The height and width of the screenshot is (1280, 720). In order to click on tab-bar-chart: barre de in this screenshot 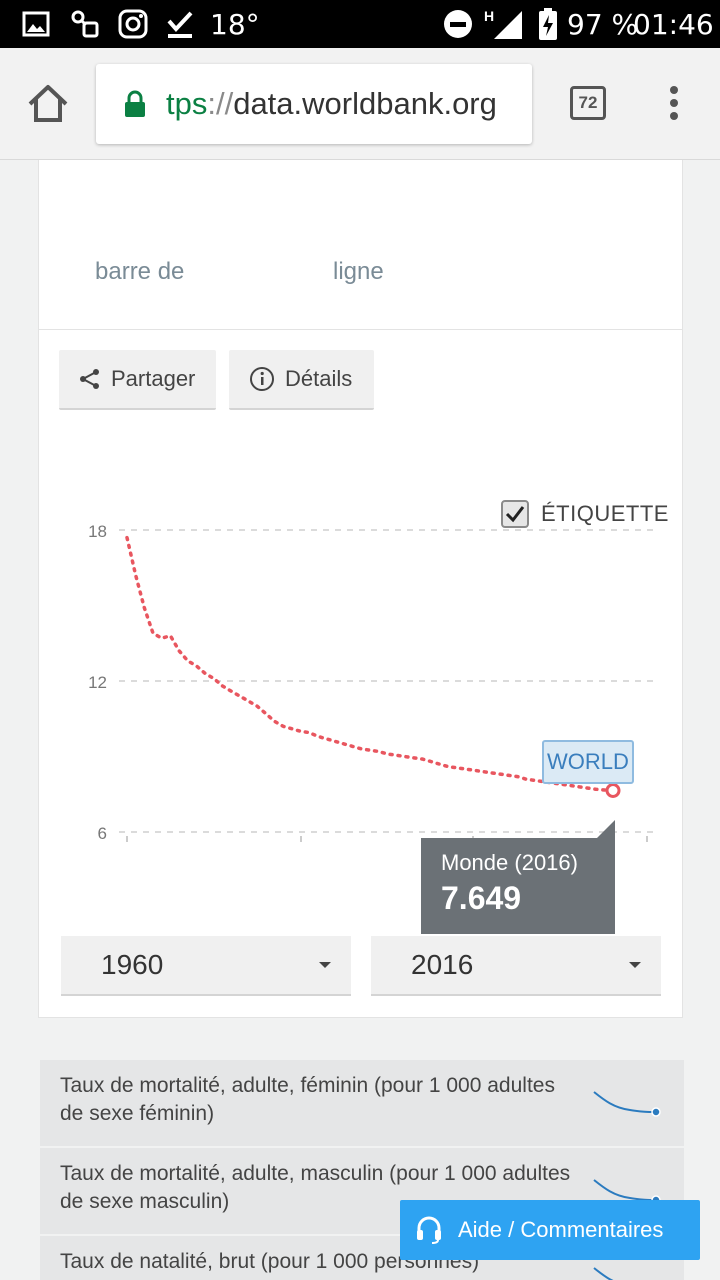, I will do `click(139, 272)`.